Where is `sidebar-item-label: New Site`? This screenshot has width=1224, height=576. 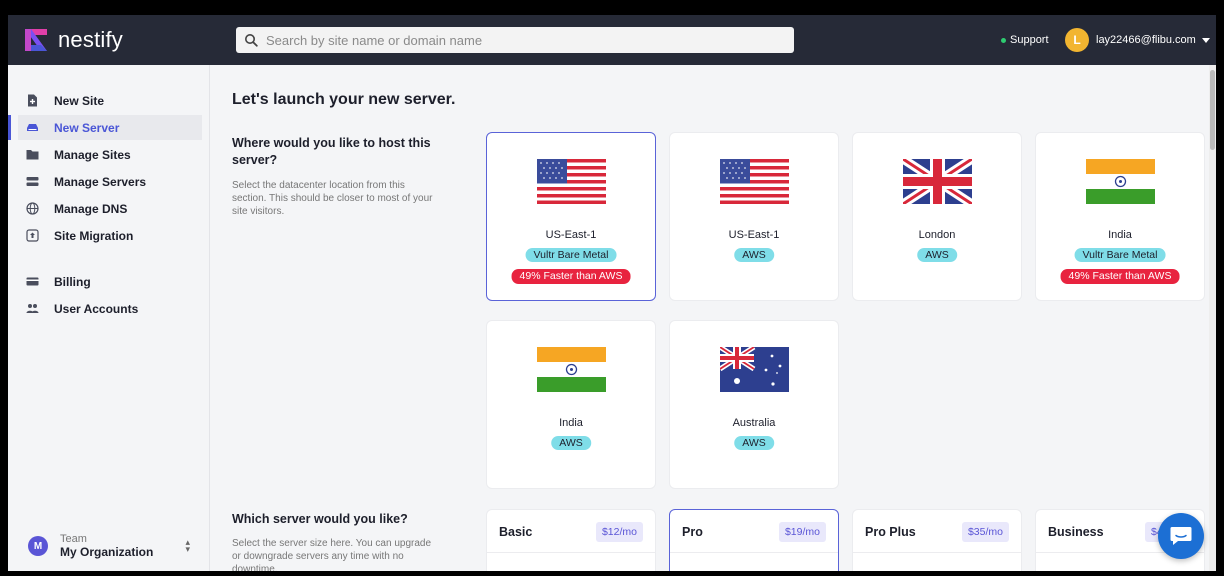 sidebar-item-label: New Site is located at coordinates (79, 100).